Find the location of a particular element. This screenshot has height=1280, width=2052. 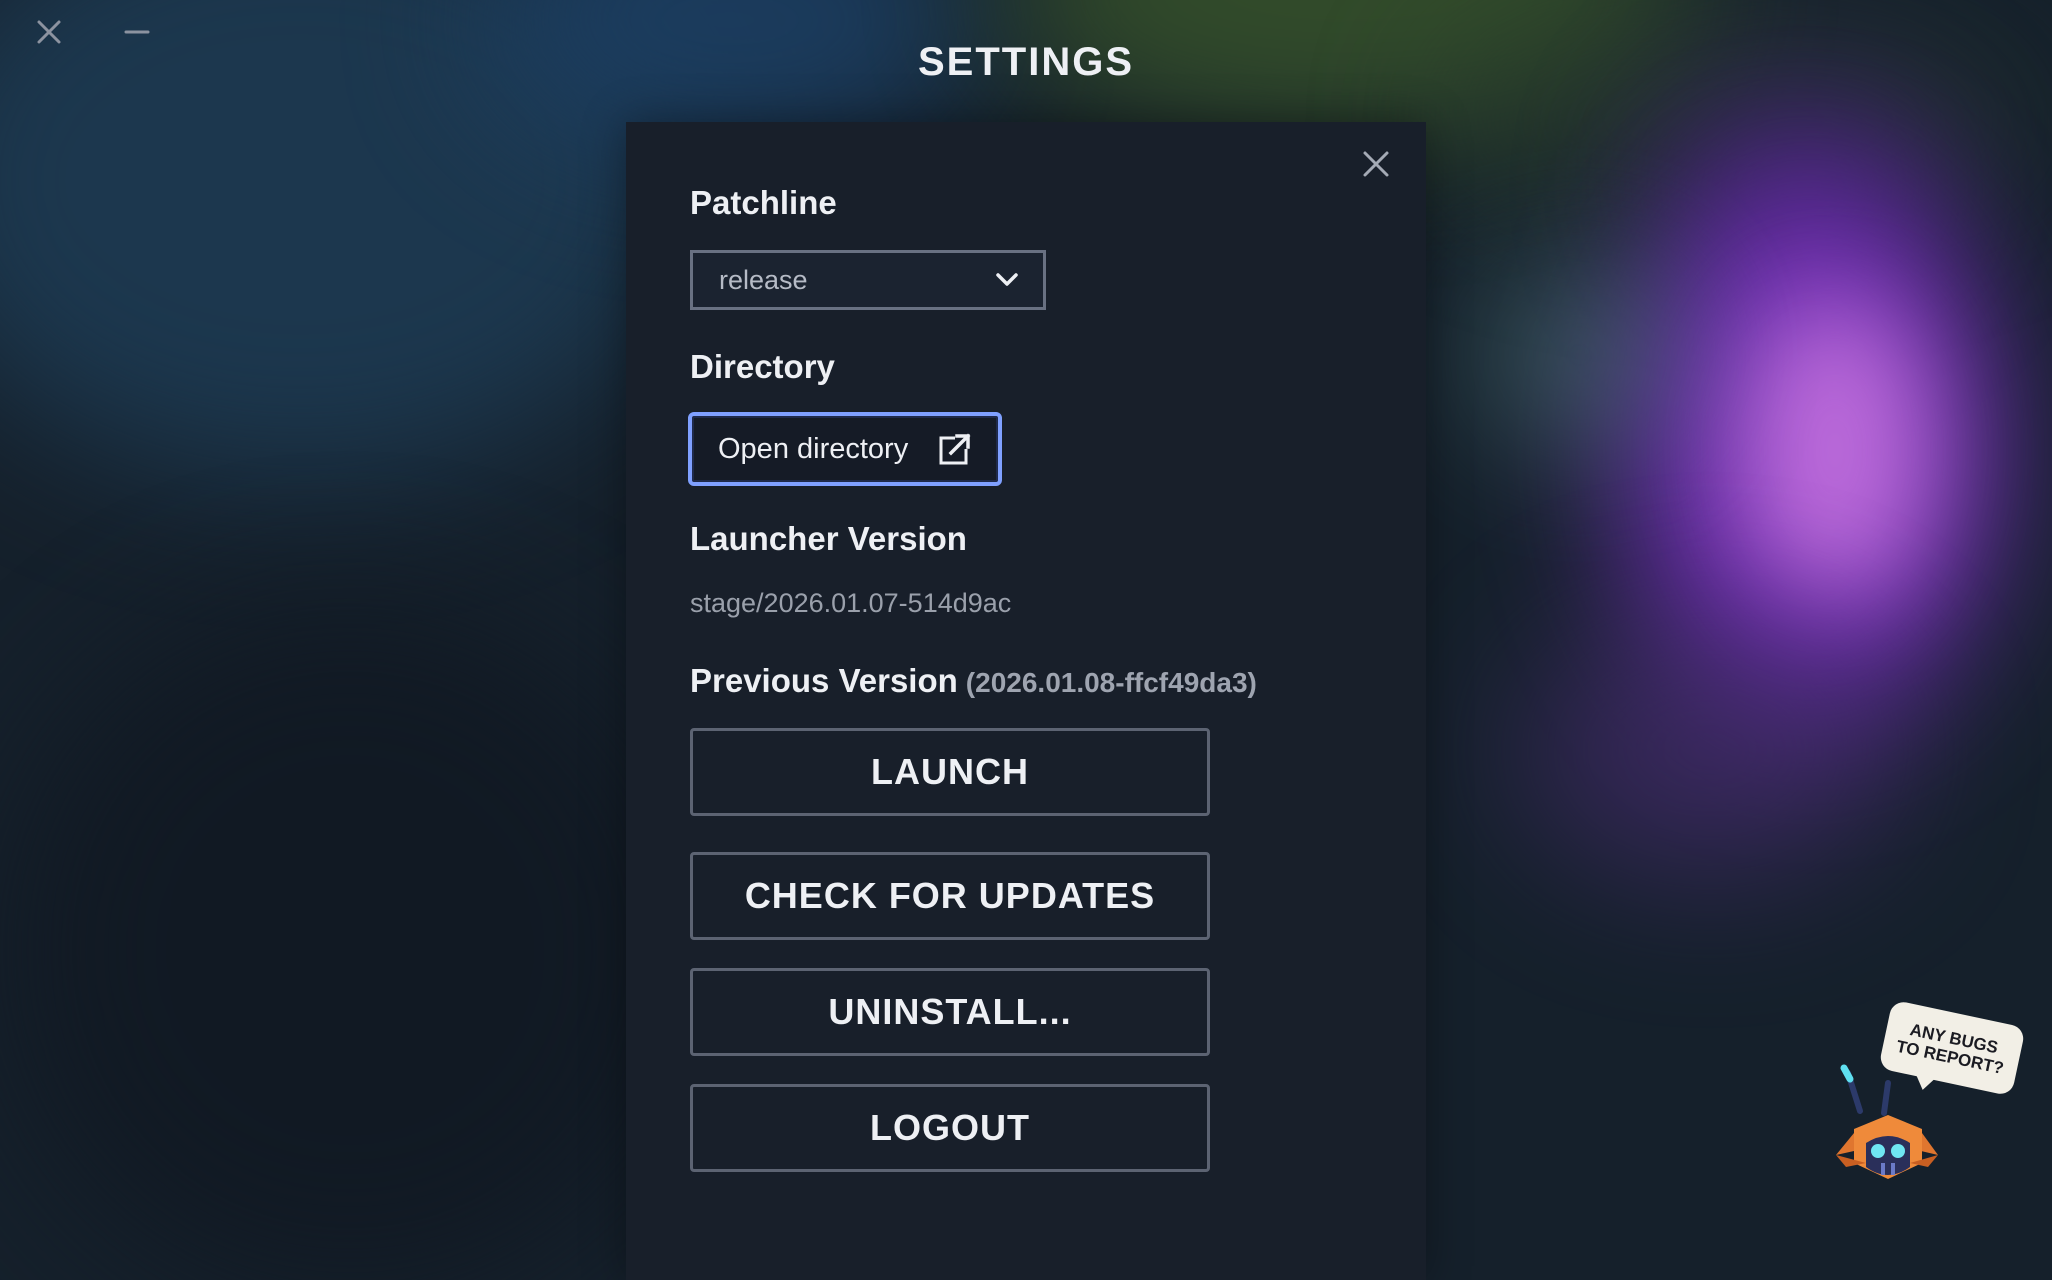

previous-version-value: (2026.01.08-ffcf49da3) is located at coordinates (1111, 682).